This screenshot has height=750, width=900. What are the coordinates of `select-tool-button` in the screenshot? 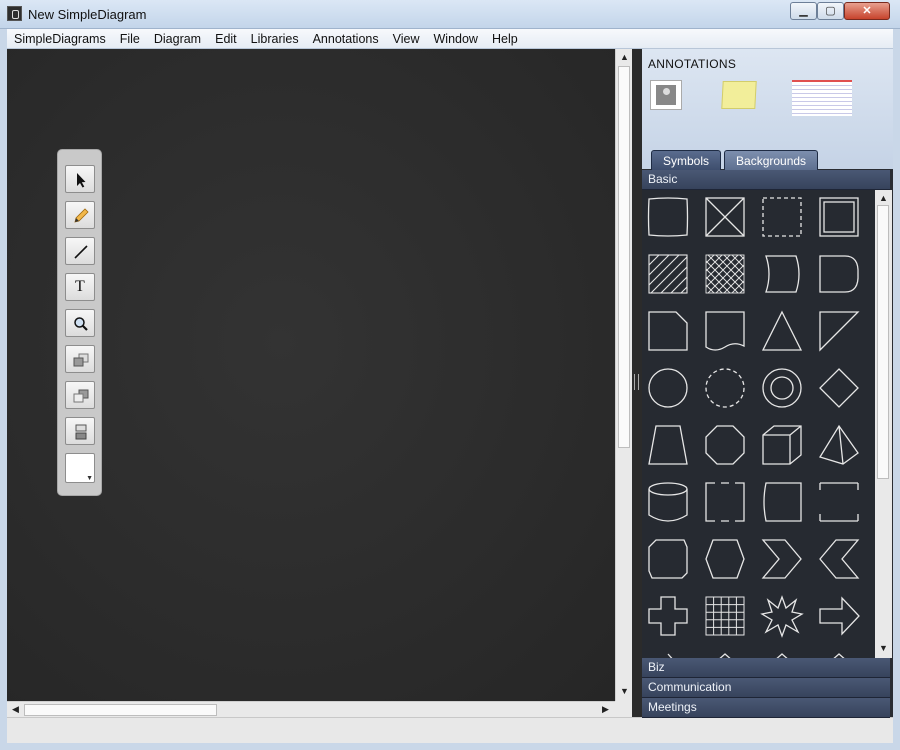 It's located at (80, 179).